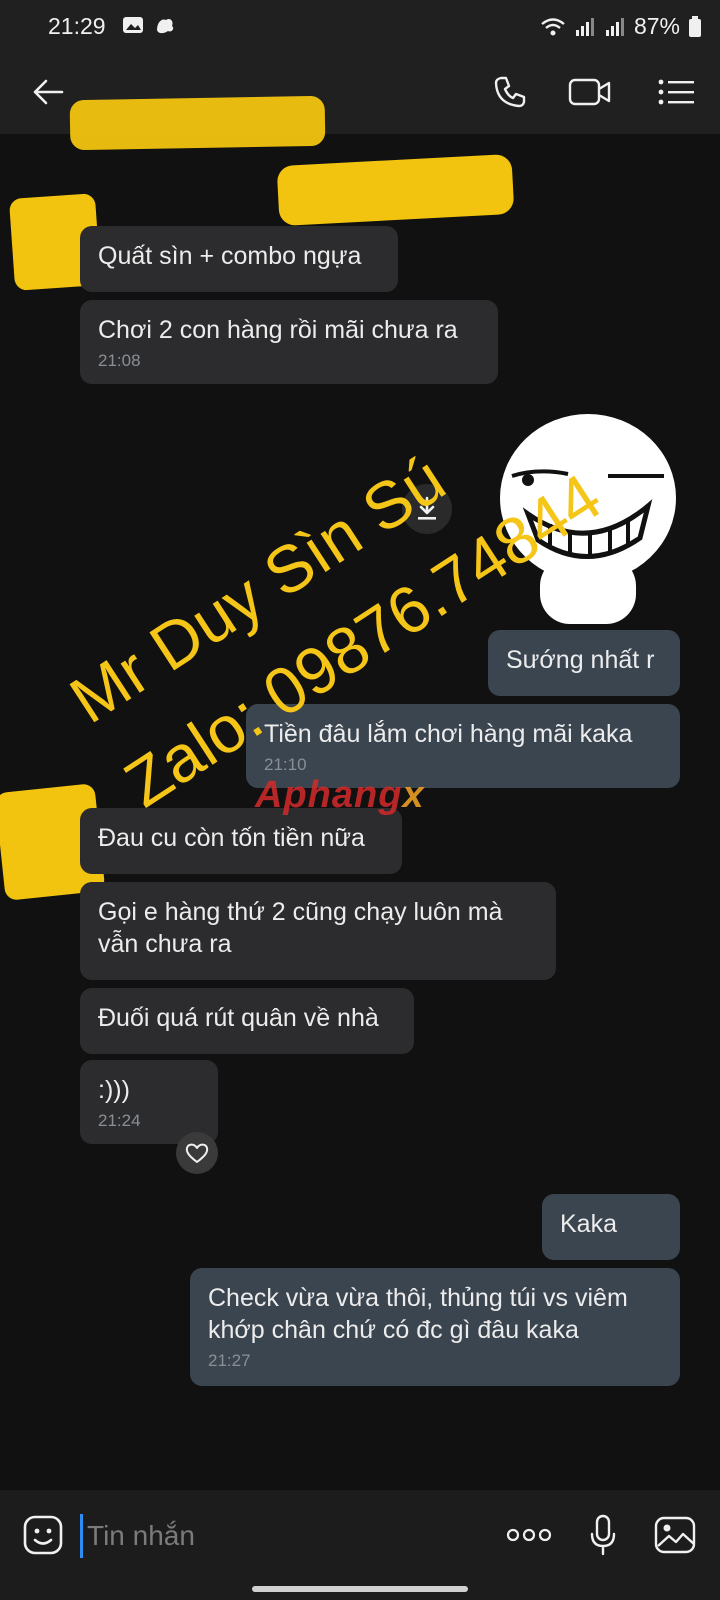 The height and width of the screenshot is (1600, 720). What do you see at coordinates (285, 764) in the screenshot?
I see `message-time: 21:10` at bounding box center [285, 764].